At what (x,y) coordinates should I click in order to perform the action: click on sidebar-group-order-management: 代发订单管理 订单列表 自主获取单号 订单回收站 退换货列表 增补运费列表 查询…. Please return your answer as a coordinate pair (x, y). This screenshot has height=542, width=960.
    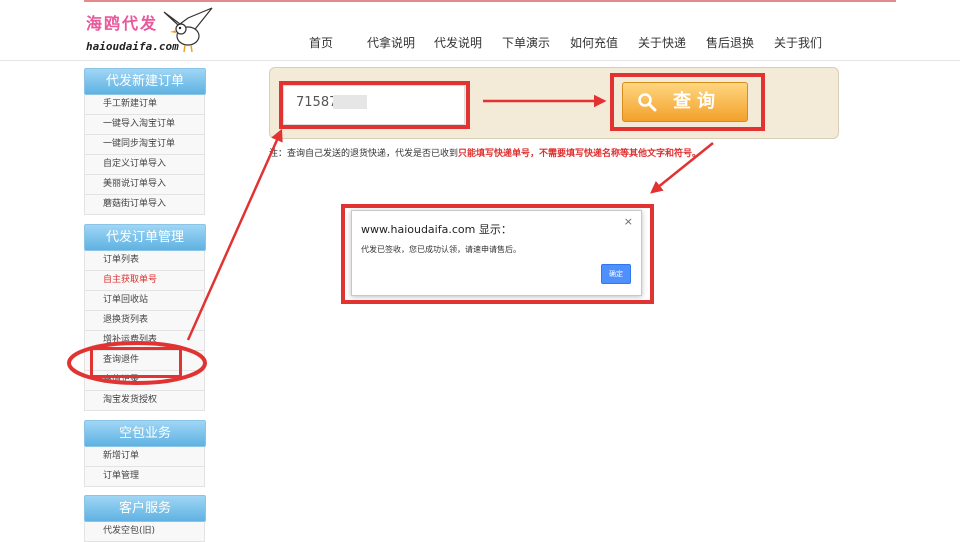
    Looking at the image, I should click on (145, 317).